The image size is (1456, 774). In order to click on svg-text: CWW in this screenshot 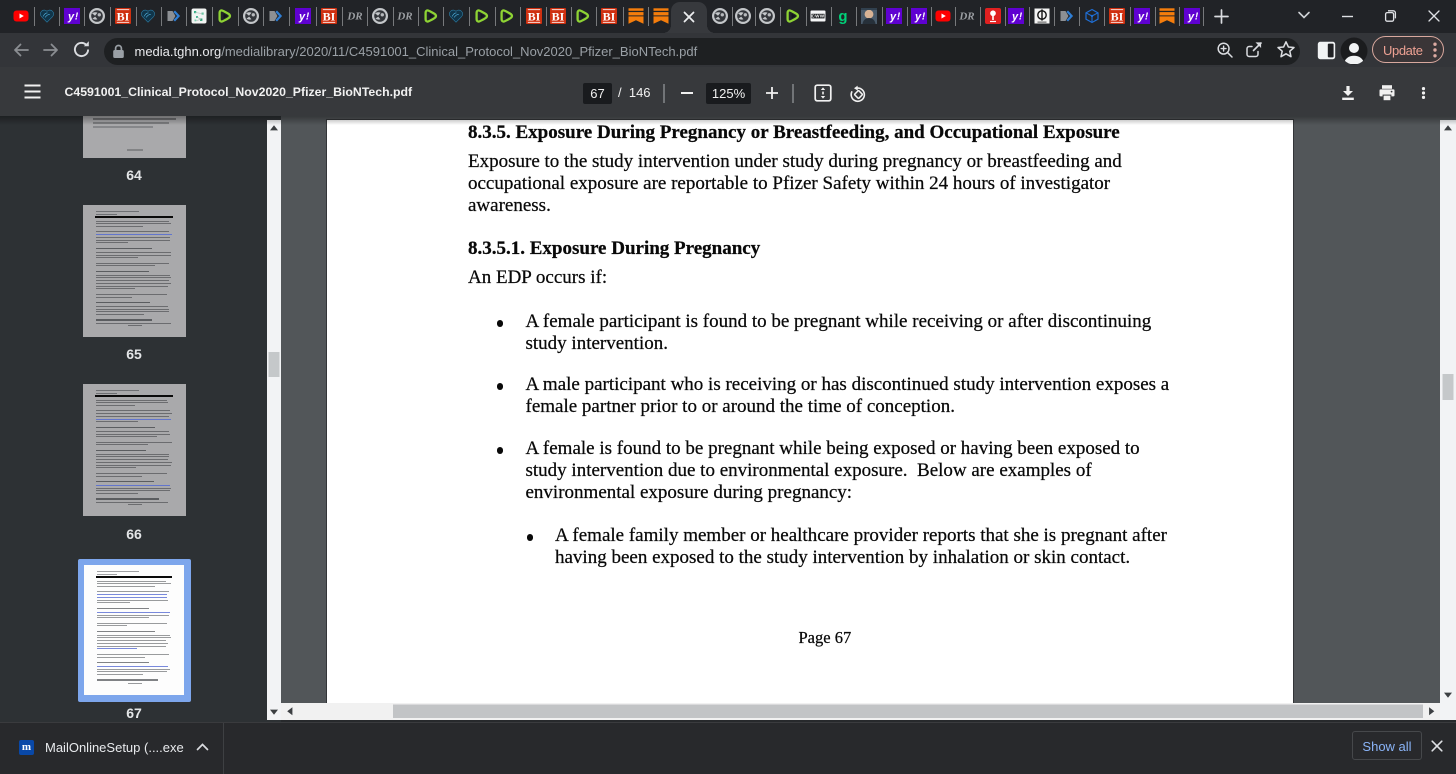, I will do `click(818, 16)`.